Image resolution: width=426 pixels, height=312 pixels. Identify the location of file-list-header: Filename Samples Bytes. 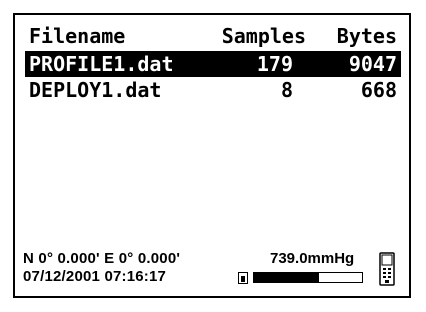
(213, 36).